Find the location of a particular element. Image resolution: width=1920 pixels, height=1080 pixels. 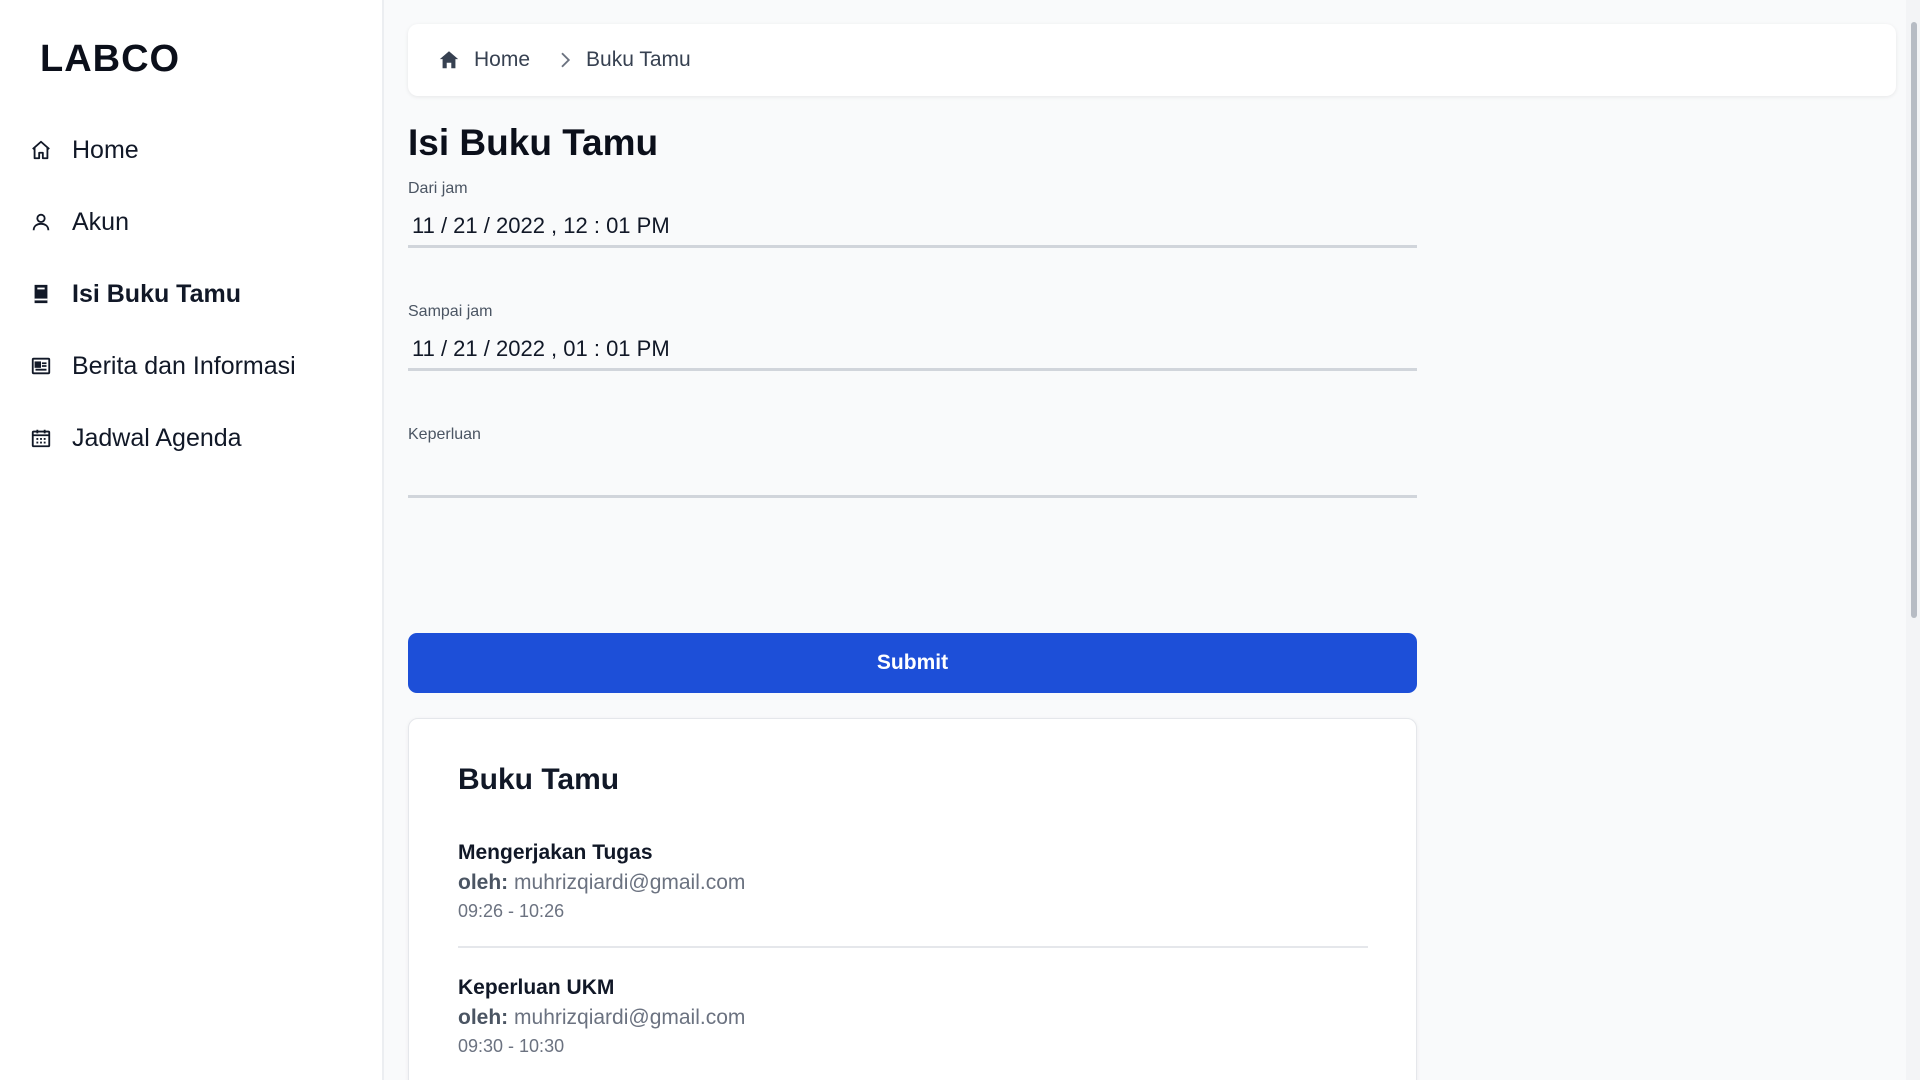

sidebar-item-label: Akun is located at coordinates (100, 221).